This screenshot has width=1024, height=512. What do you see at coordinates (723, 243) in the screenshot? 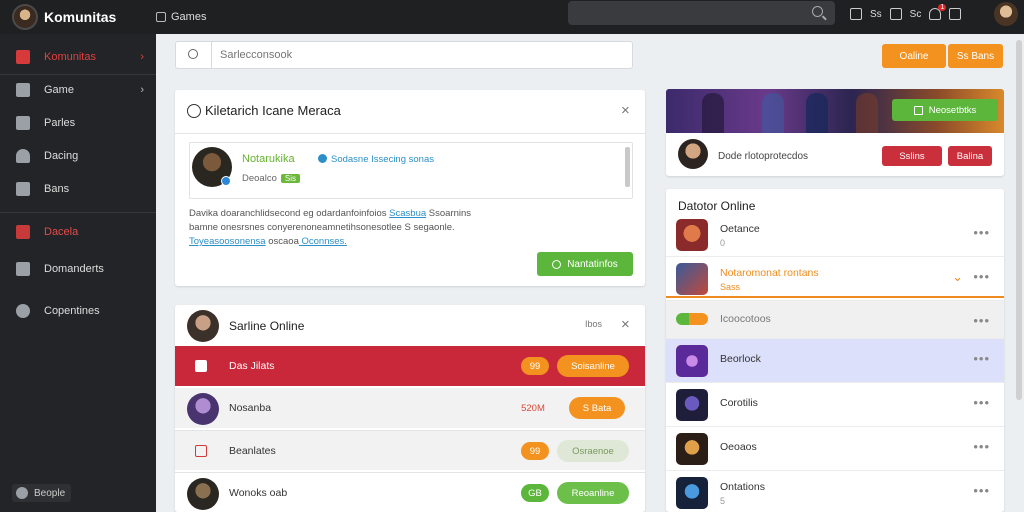
I see `online-sub: 0` at bounding box center [723, 243].